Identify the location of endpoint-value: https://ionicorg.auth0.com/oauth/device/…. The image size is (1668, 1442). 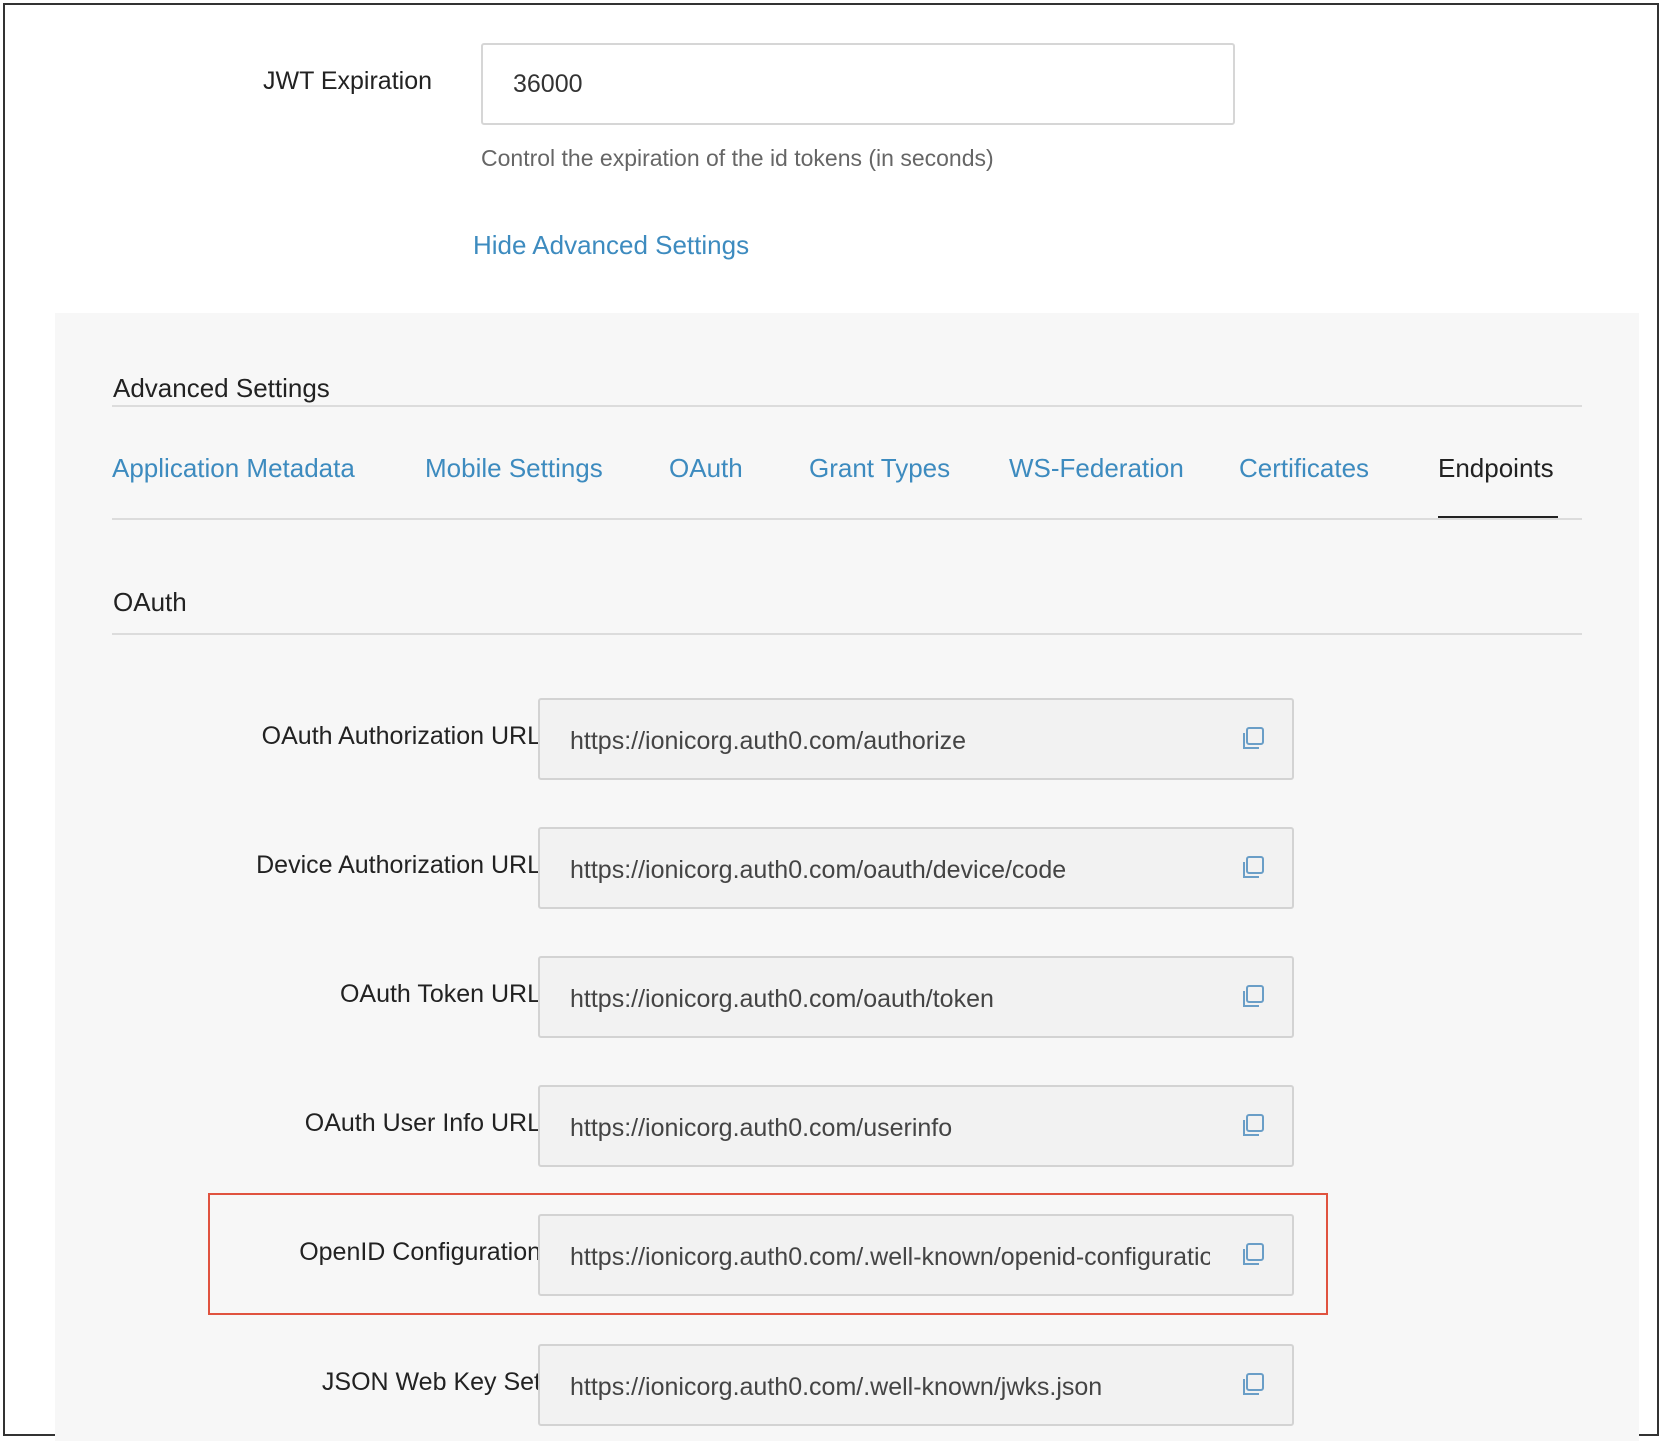
(890, 870).